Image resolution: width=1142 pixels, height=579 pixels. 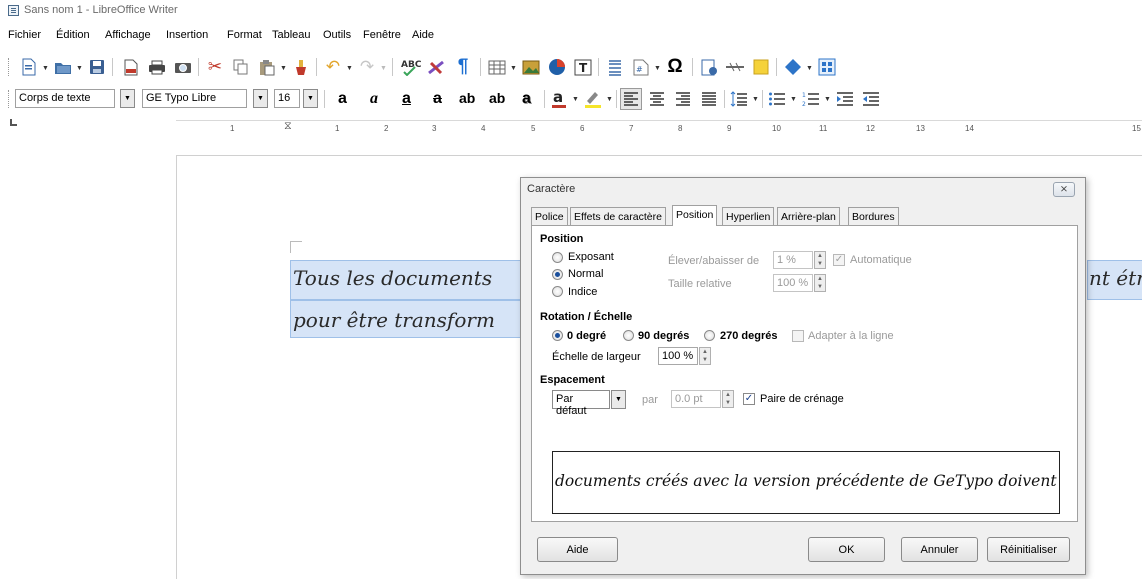 What do you see at coordinates (382, 35) in the screenshot?
I see `menu-fenetre: Fenêtre` at bounding box center [382, 35].